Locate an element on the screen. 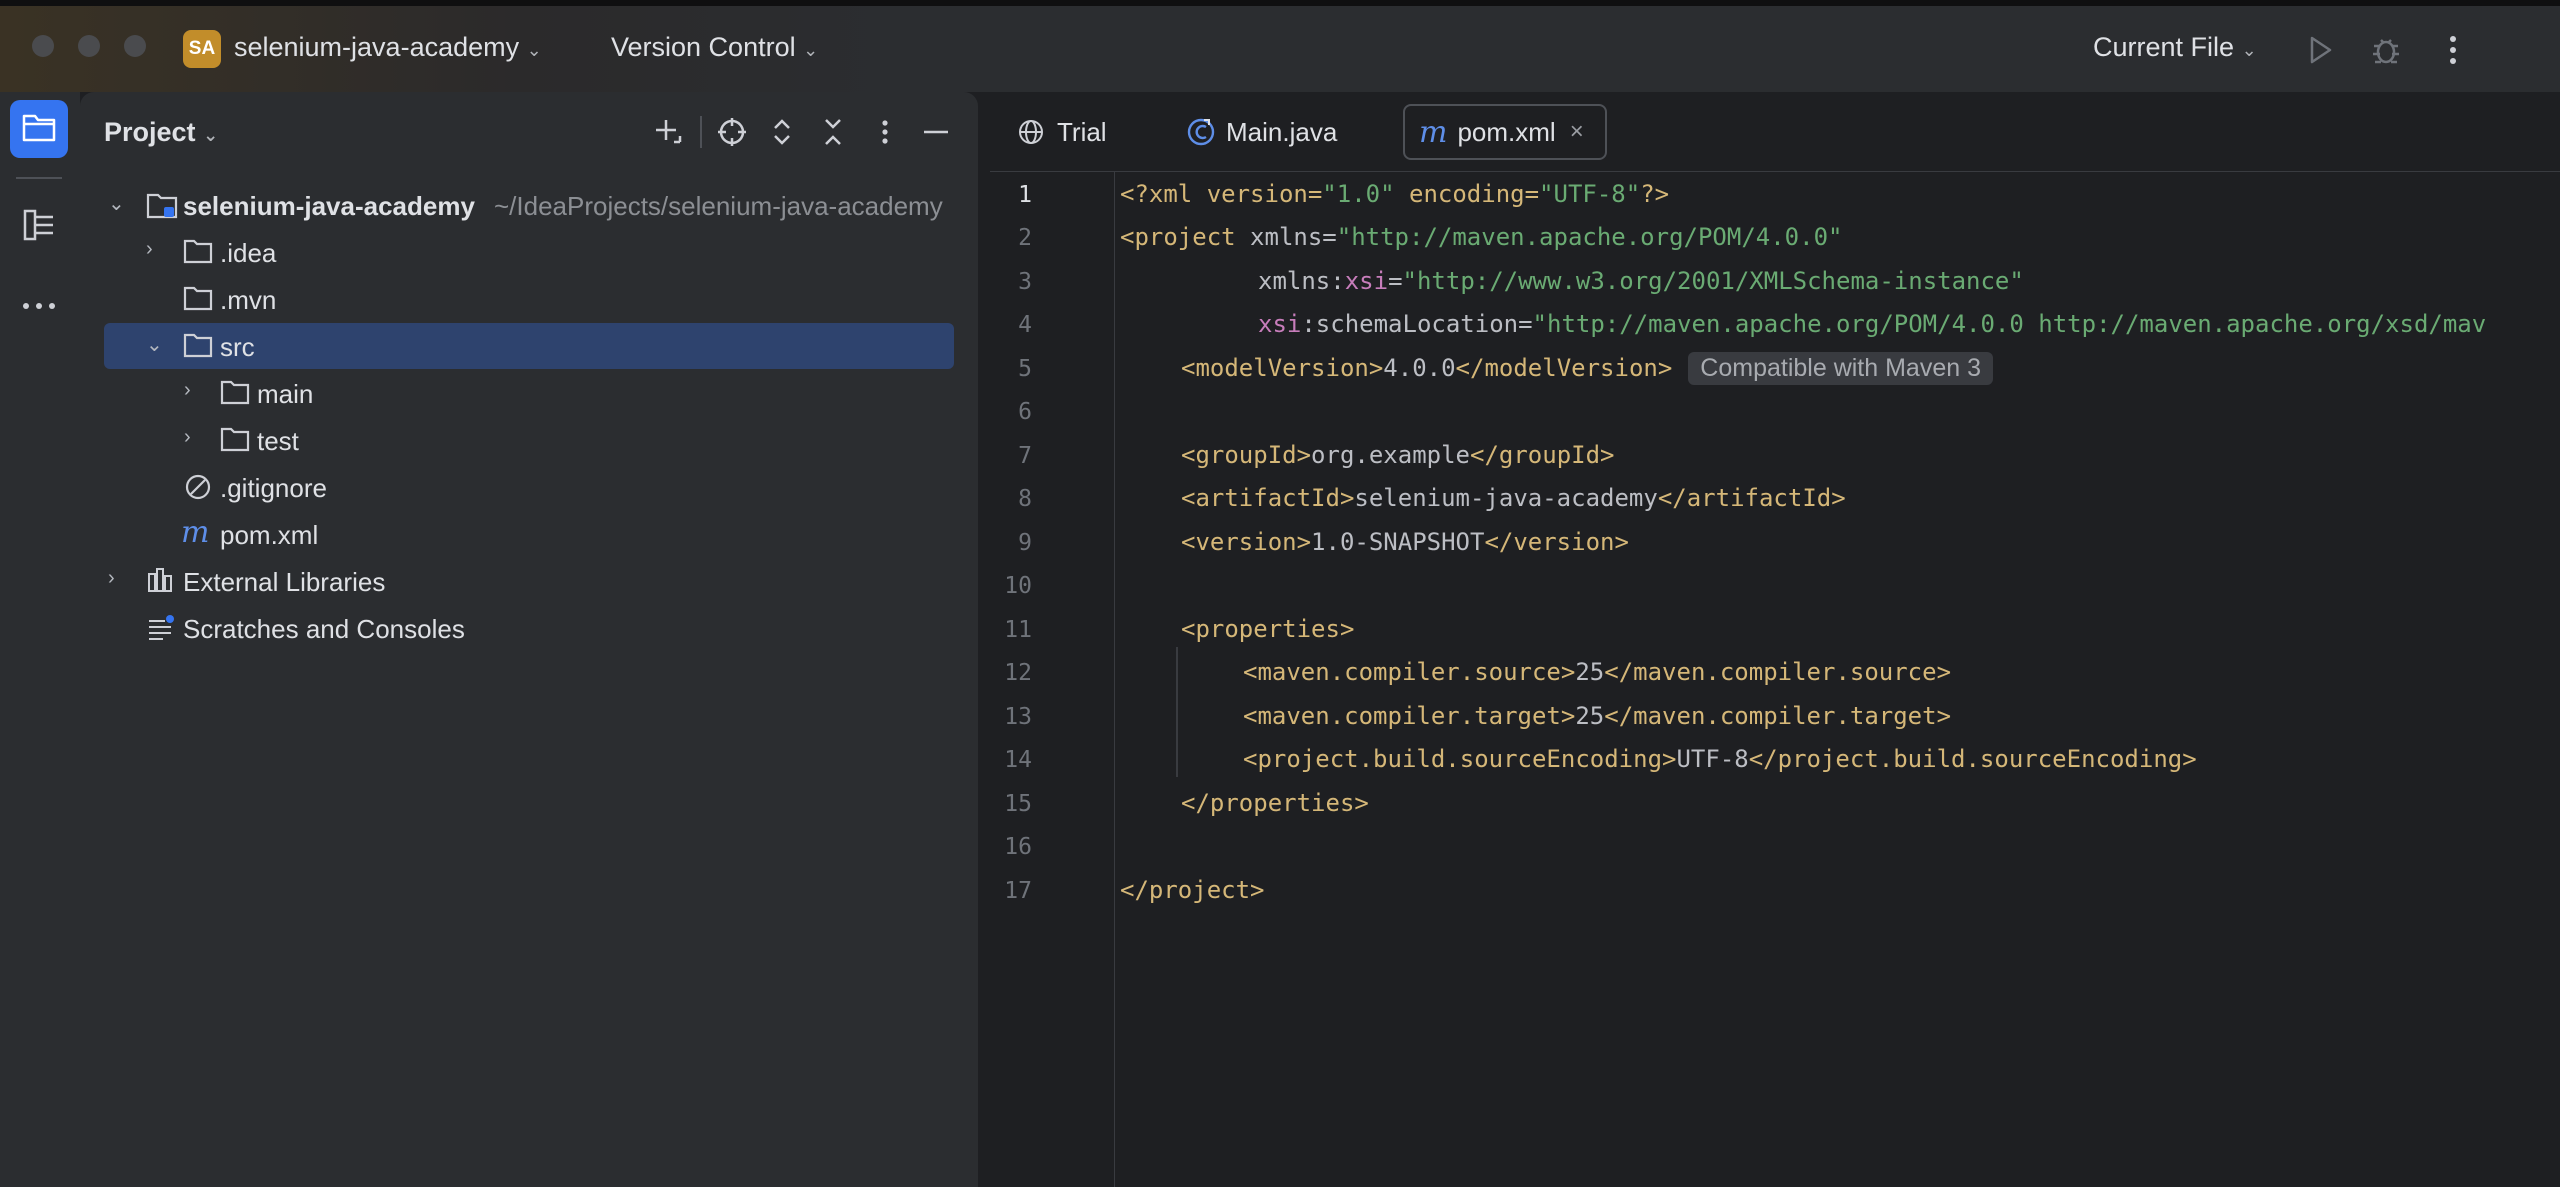  maven-icon: m is located at coordinates (1433, 132).